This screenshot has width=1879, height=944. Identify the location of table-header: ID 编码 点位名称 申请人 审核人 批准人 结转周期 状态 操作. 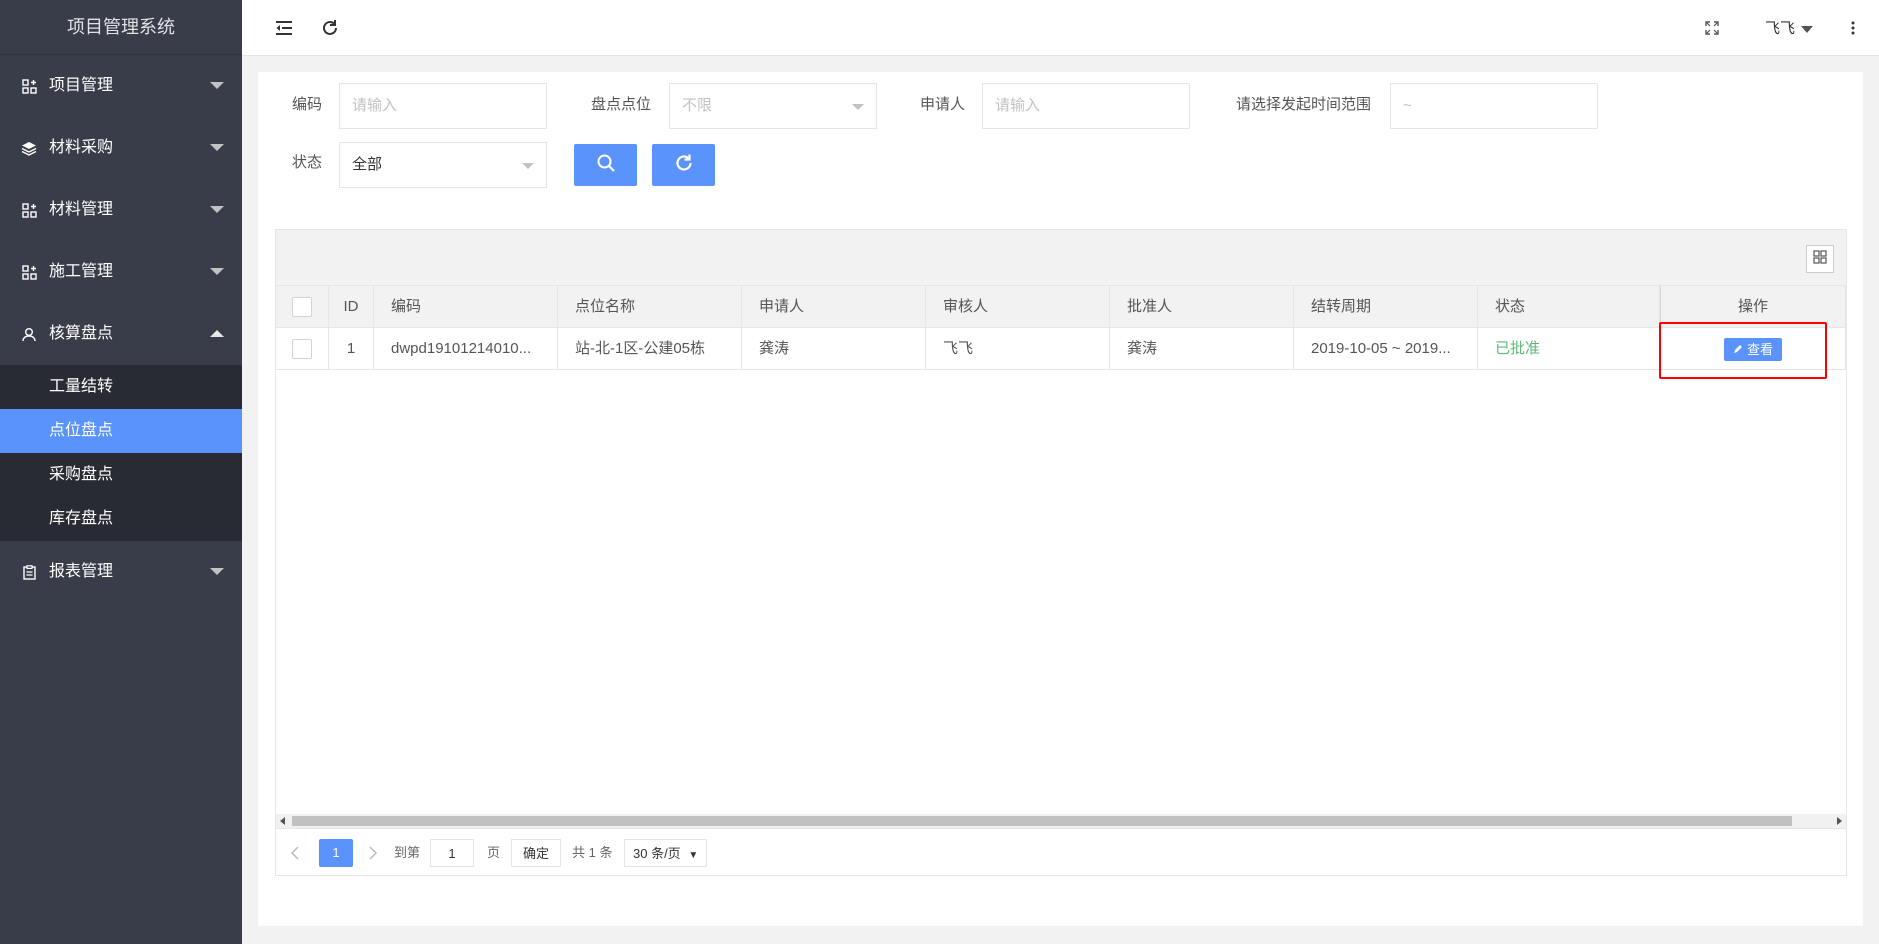
(1061, 307).